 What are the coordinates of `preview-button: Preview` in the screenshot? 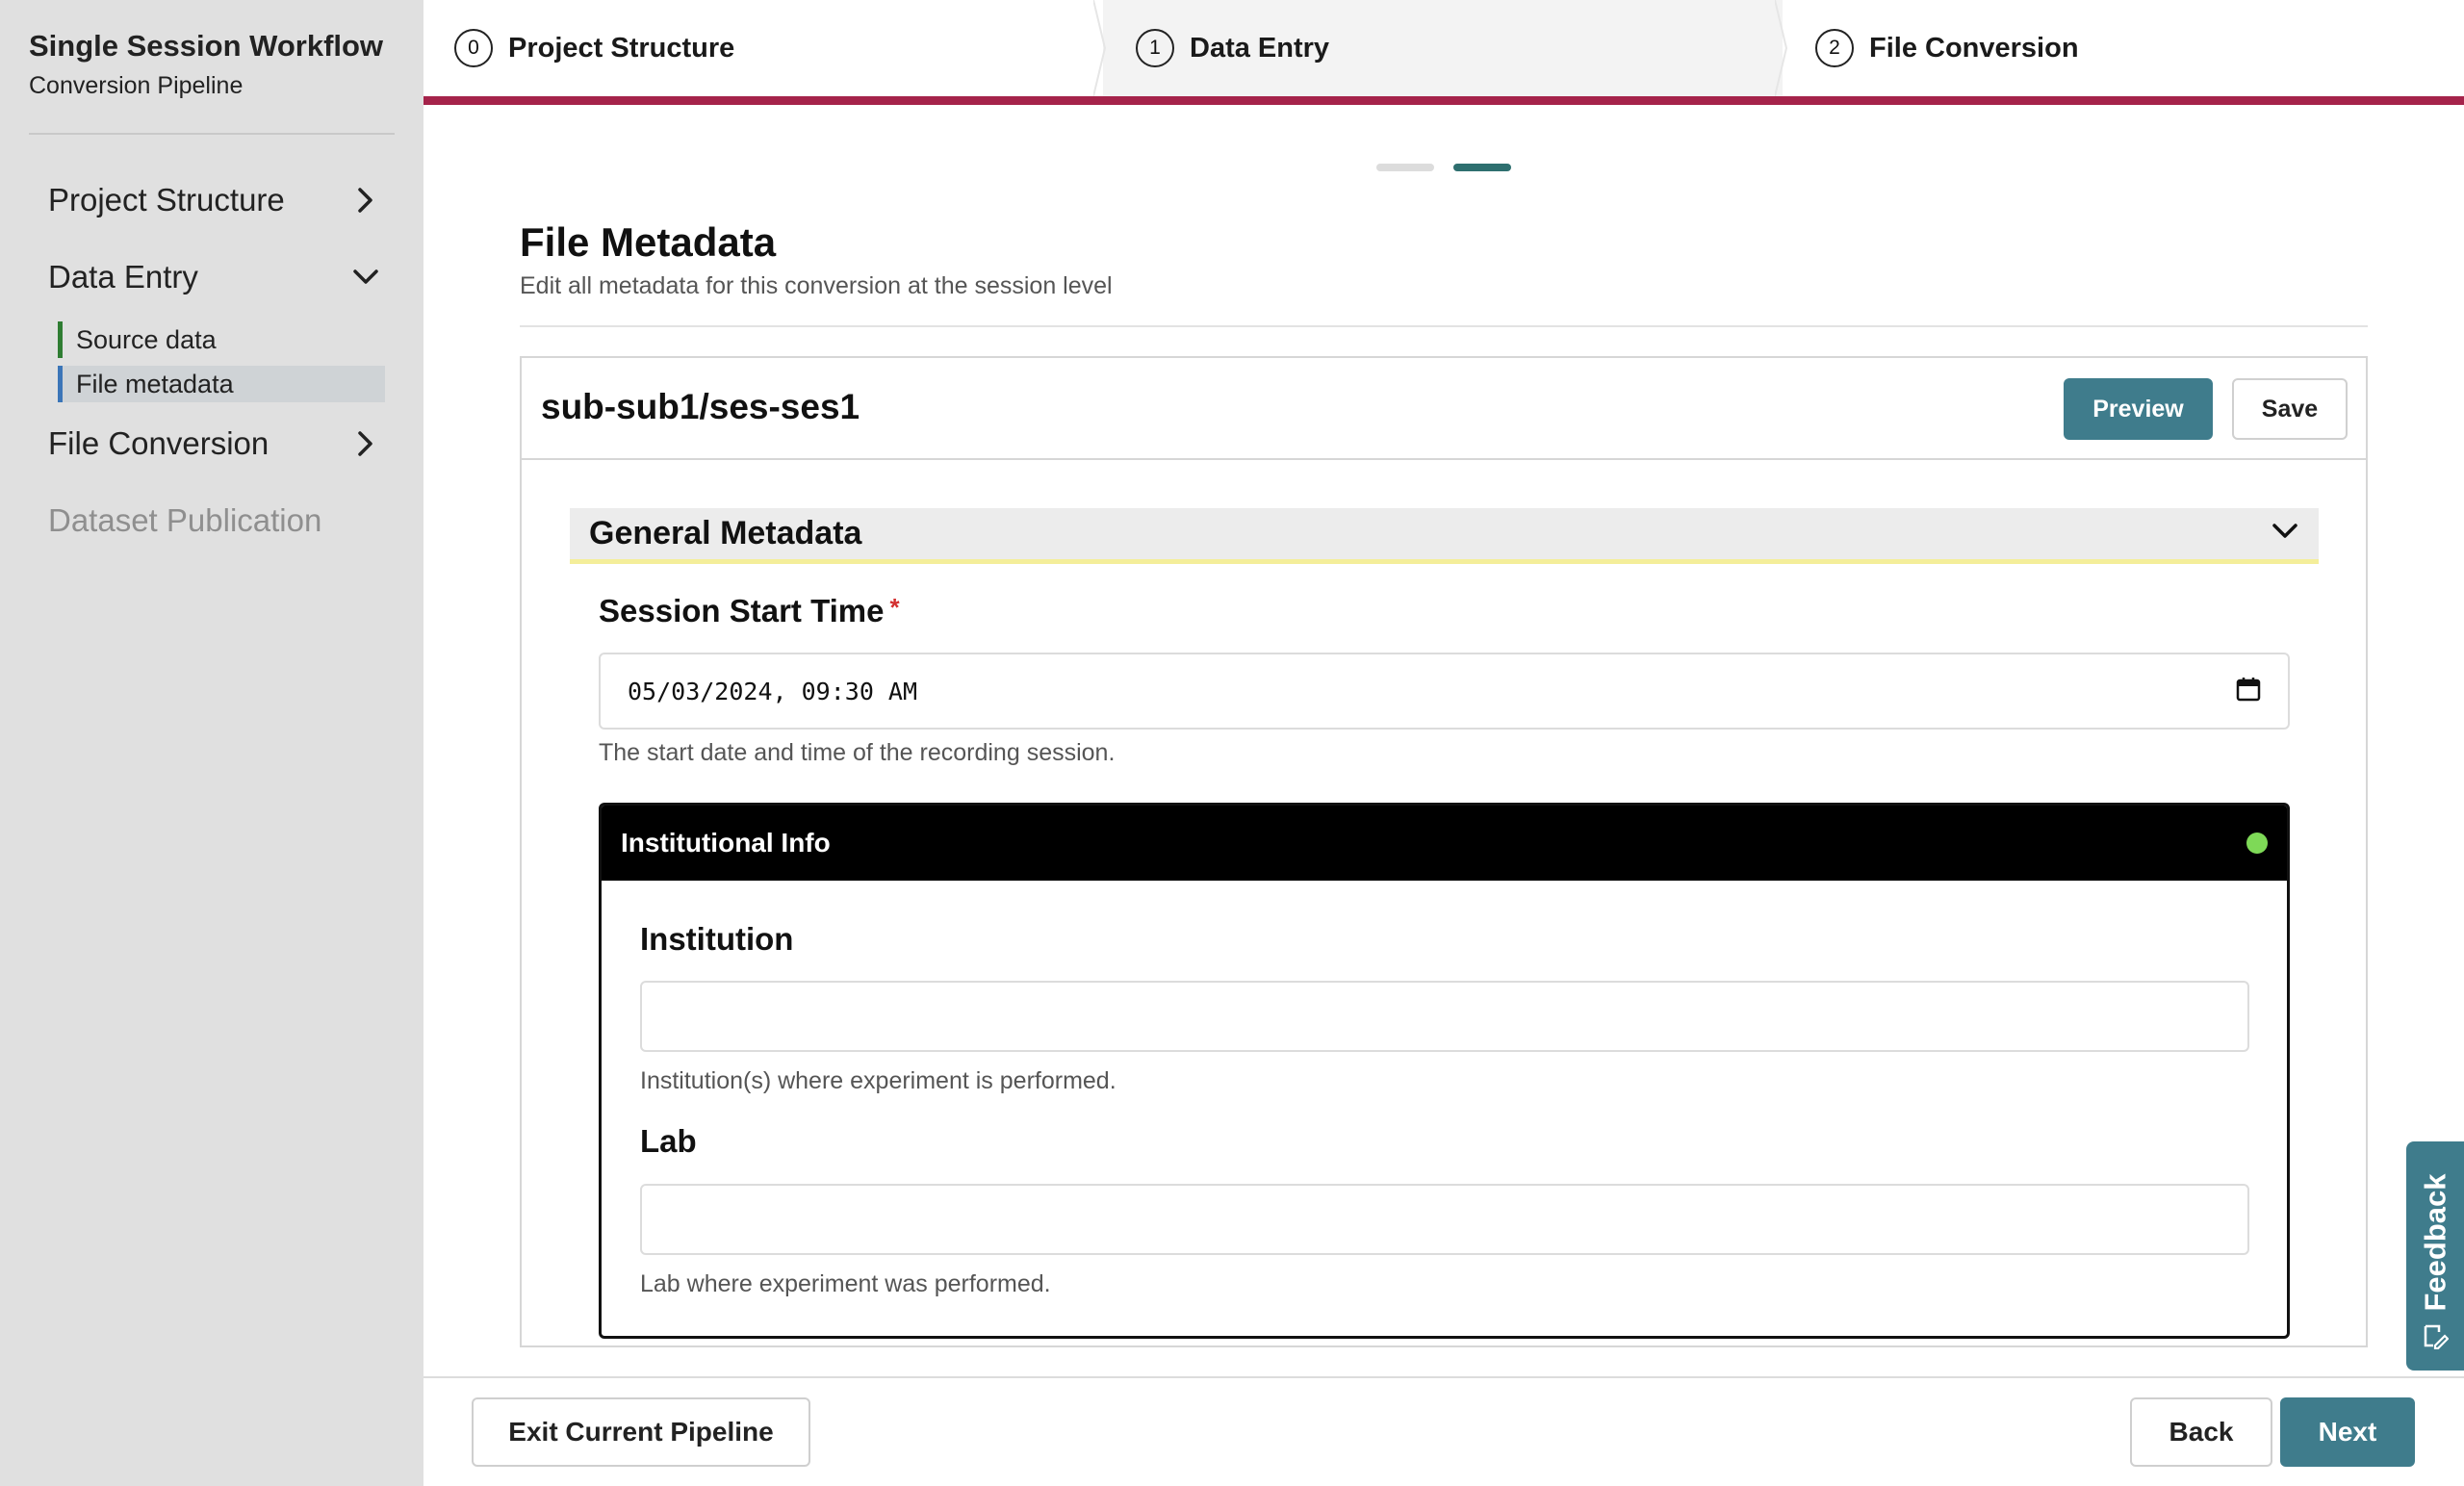 It's located at (2138, 409).